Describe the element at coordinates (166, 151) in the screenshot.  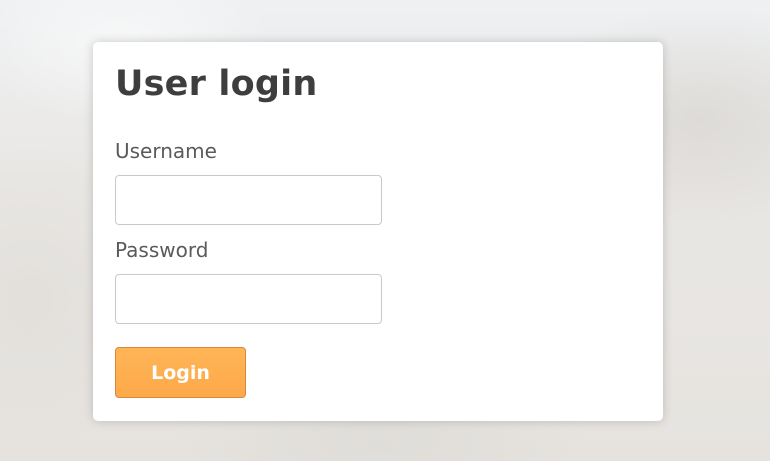
I see `username-label: Username` at that location.